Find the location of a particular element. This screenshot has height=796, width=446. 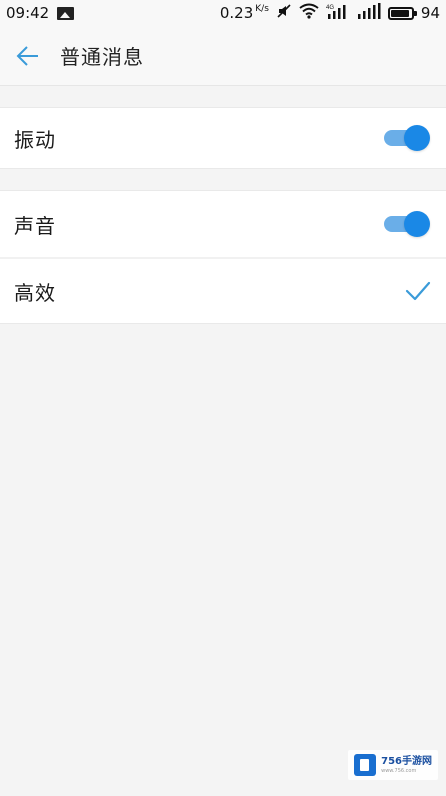

battery-level: 94 is located at coordinates (430, 13).